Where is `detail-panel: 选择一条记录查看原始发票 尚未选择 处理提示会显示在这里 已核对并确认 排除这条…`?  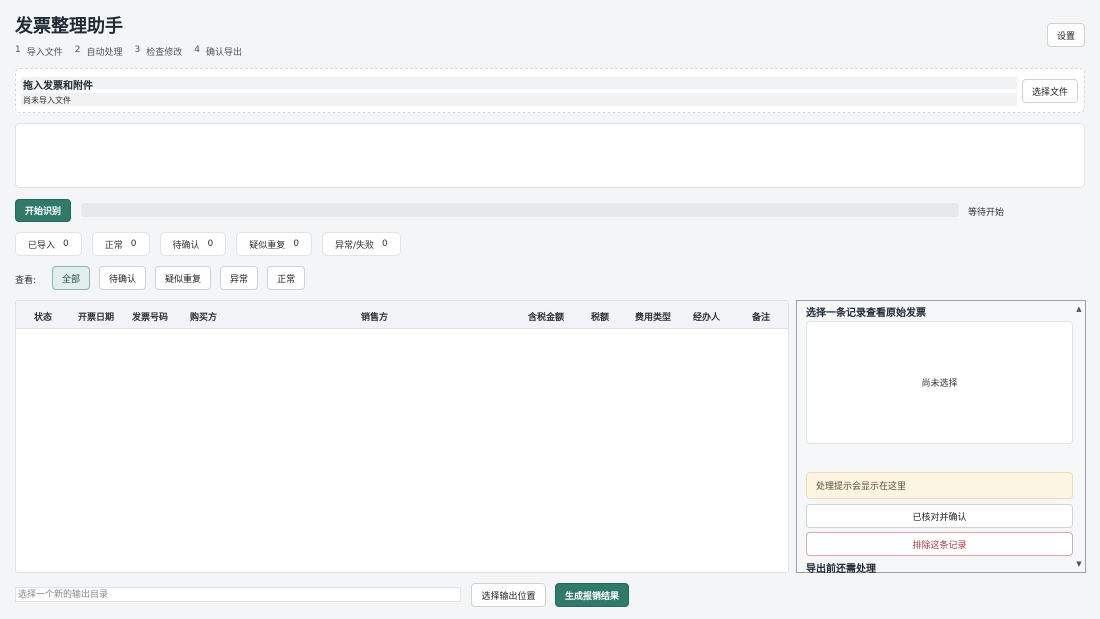 detail-panel: 选择一条记录查看原始发票 尚未选择 处理提示会显示在这里 已核对并确认 排除这条… is located at coordinates (941, 437).